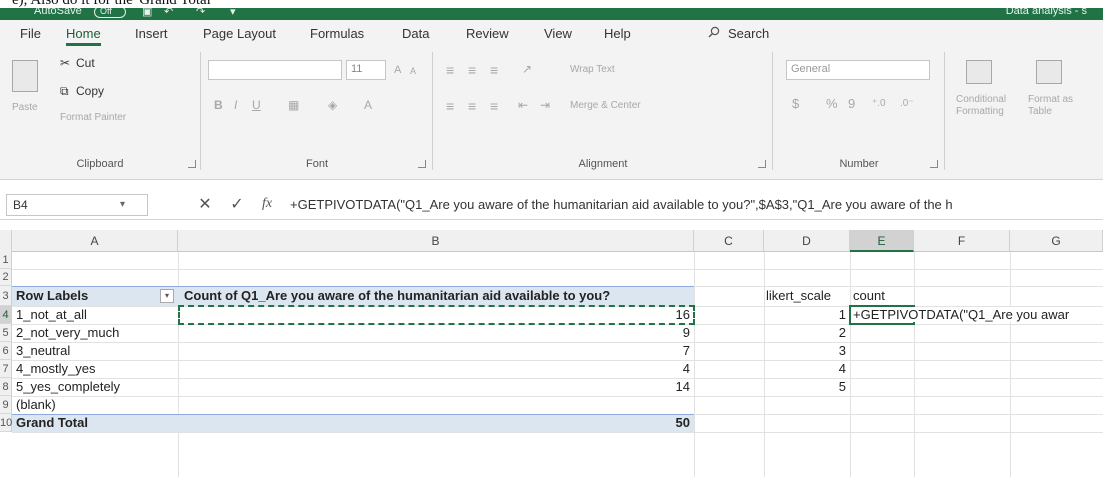 The width and height of the screenshot is (1103, 477). I want to click on italic-button: I, so click(235, 105).